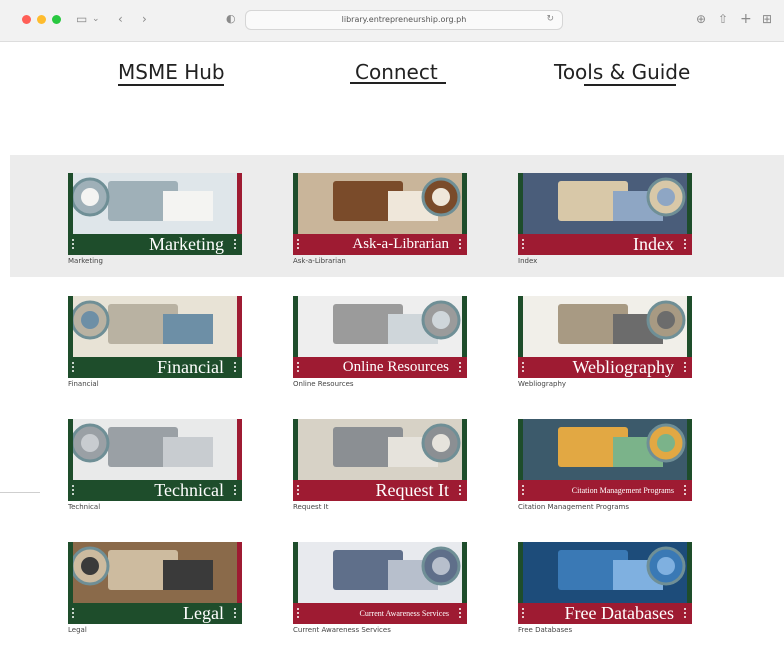  Describe the element at coordinates (77, 630) in the screenshot. I see `card-caption: Legal` at that location.